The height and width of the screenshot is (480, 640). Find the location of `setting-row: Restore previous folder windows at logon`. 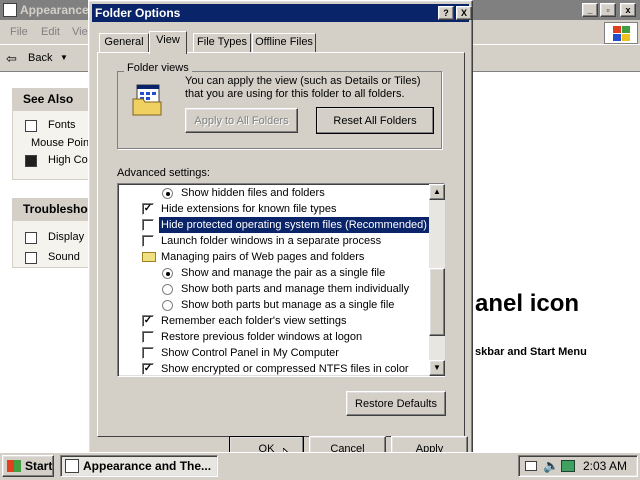

setting-row: Restore previous folder windows at logon is located at coordinates (273, 337).